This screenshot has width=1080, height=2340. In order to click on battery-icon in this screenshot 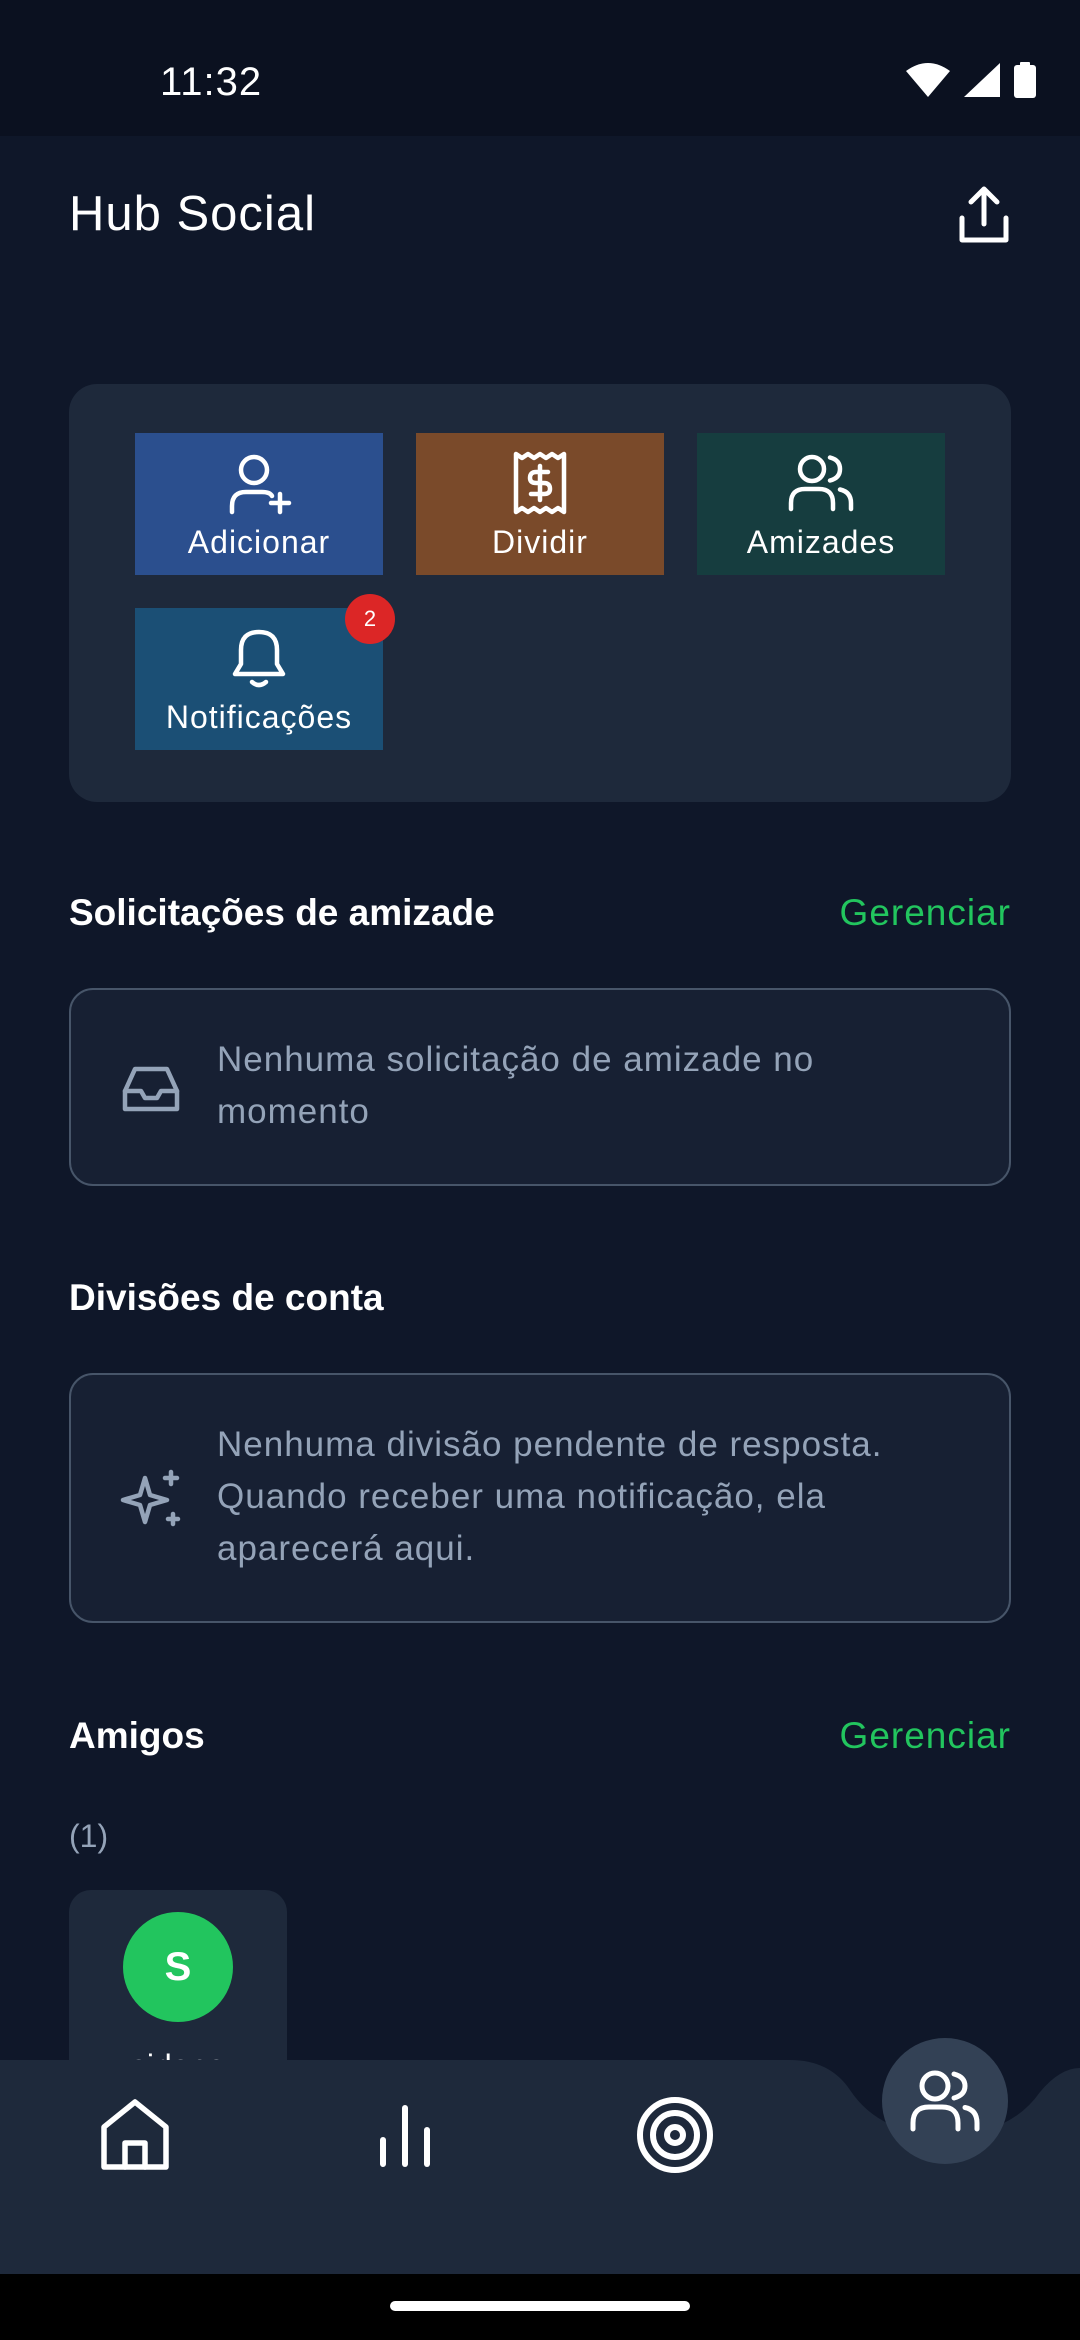, I will do `click(1025, 80)`.